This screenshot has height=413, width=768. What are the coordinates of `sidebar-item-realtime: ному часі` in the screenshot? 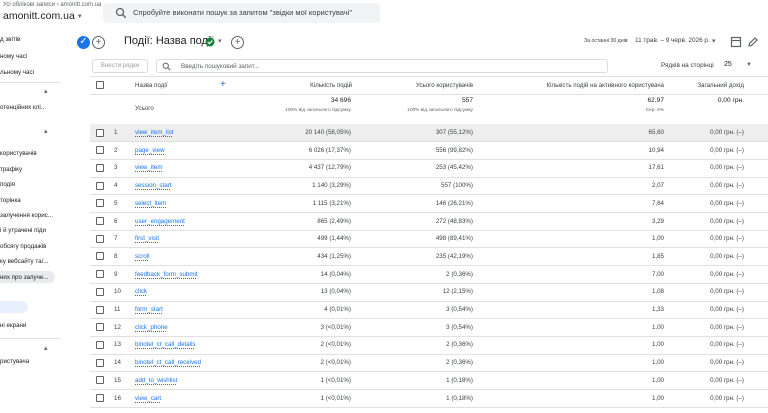 It's located at (13, 56).